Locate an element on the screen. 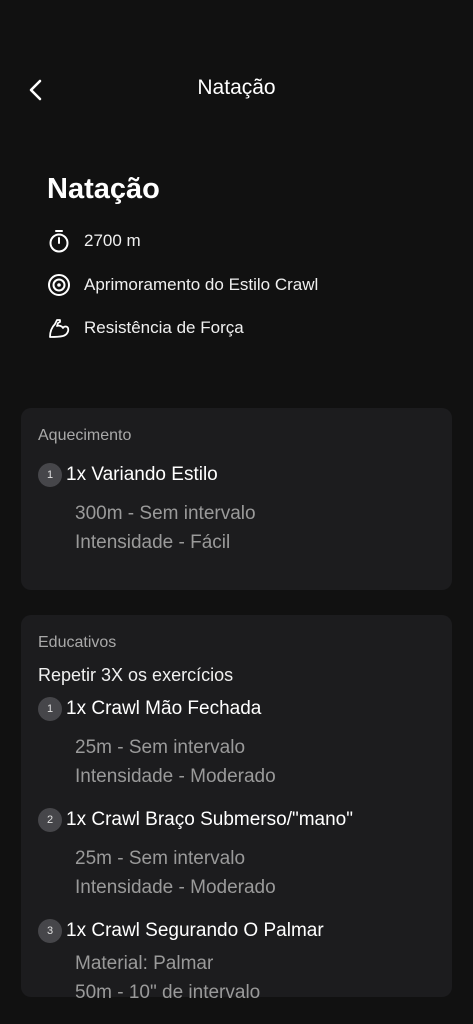 The height and width of the screenshot is (1024, 473). exercise-detail-2: 50m - 10" de intervalo is located at coordinates (168, 992).